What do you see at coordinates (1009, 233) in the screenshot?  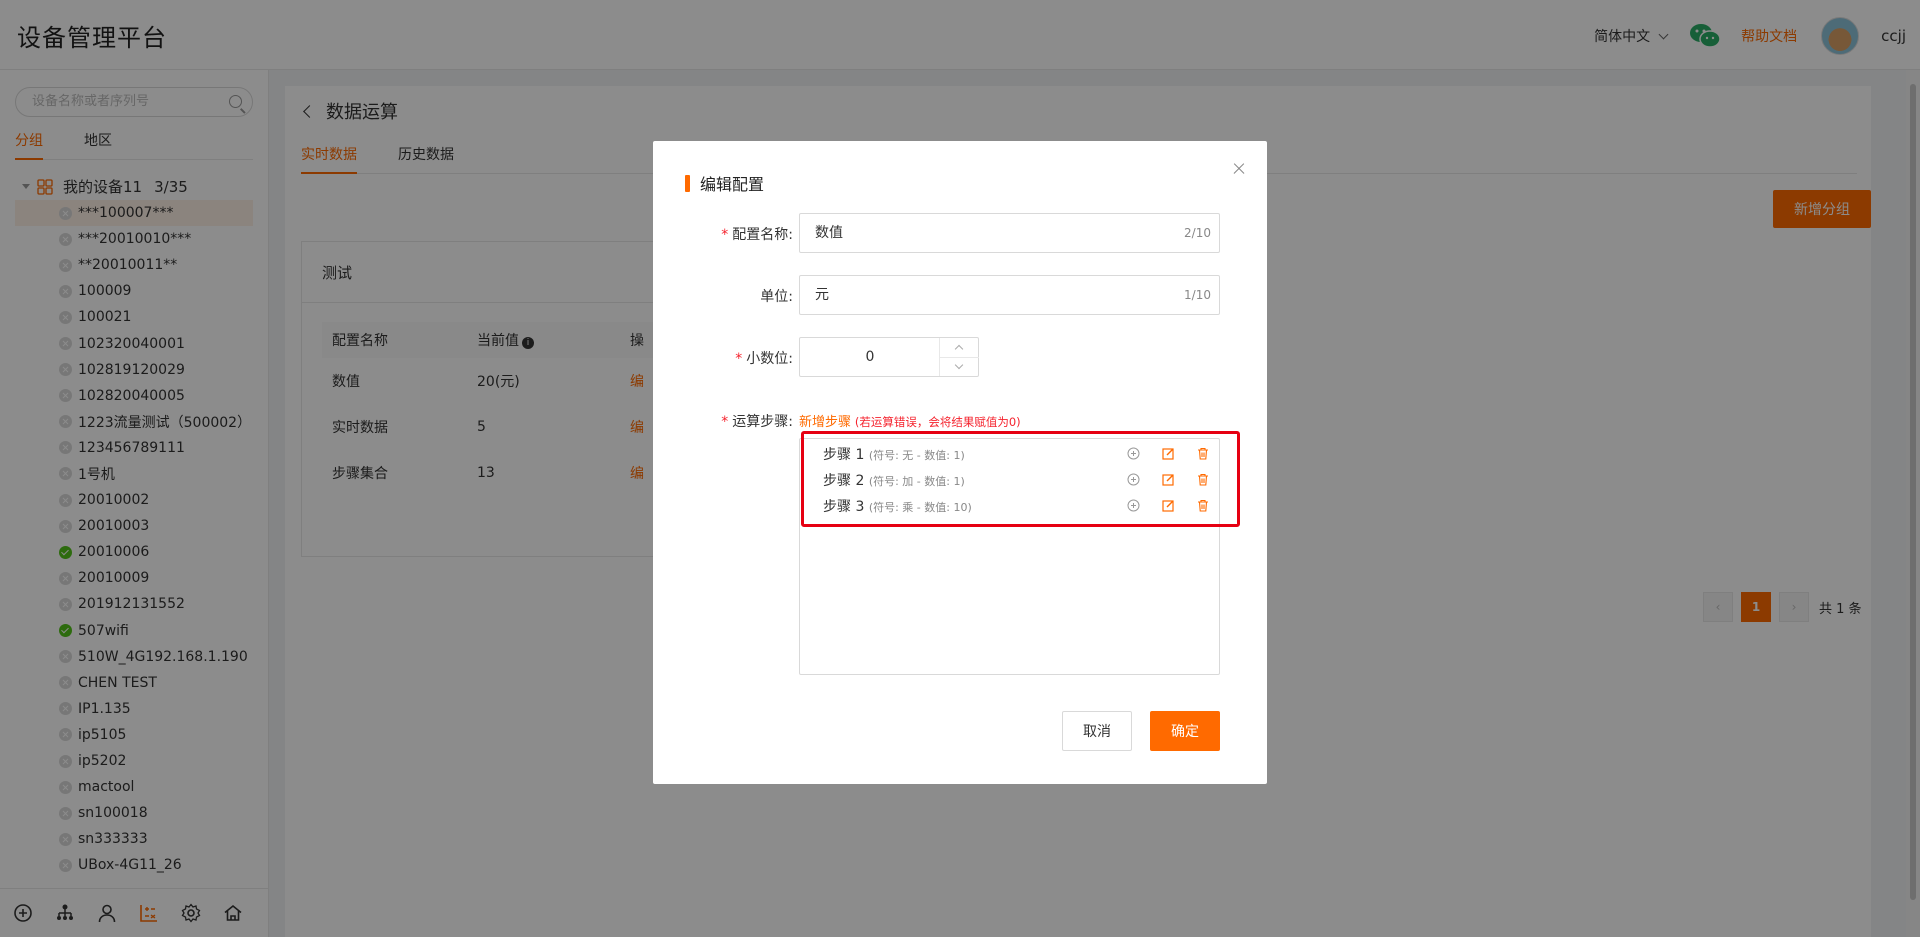 I see `config-name-input: 数值 2/10` at bounding box center [1009, 233].